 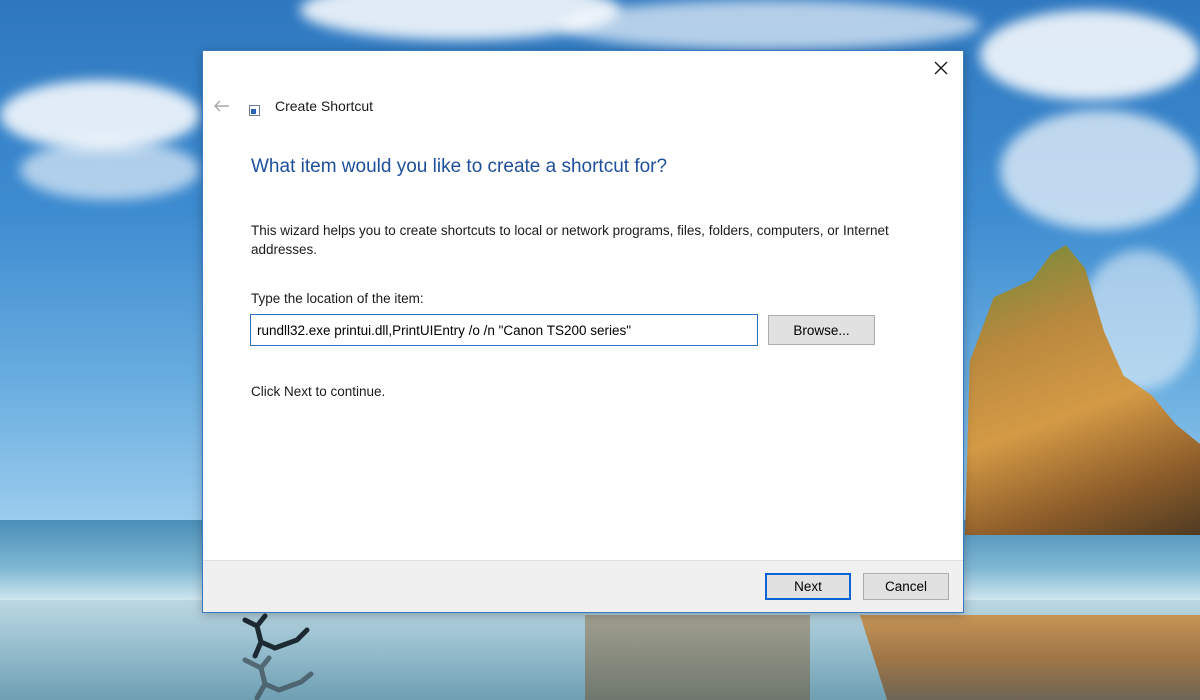 I want to click on shortcut-app-icon, so click(x=254, y=110).